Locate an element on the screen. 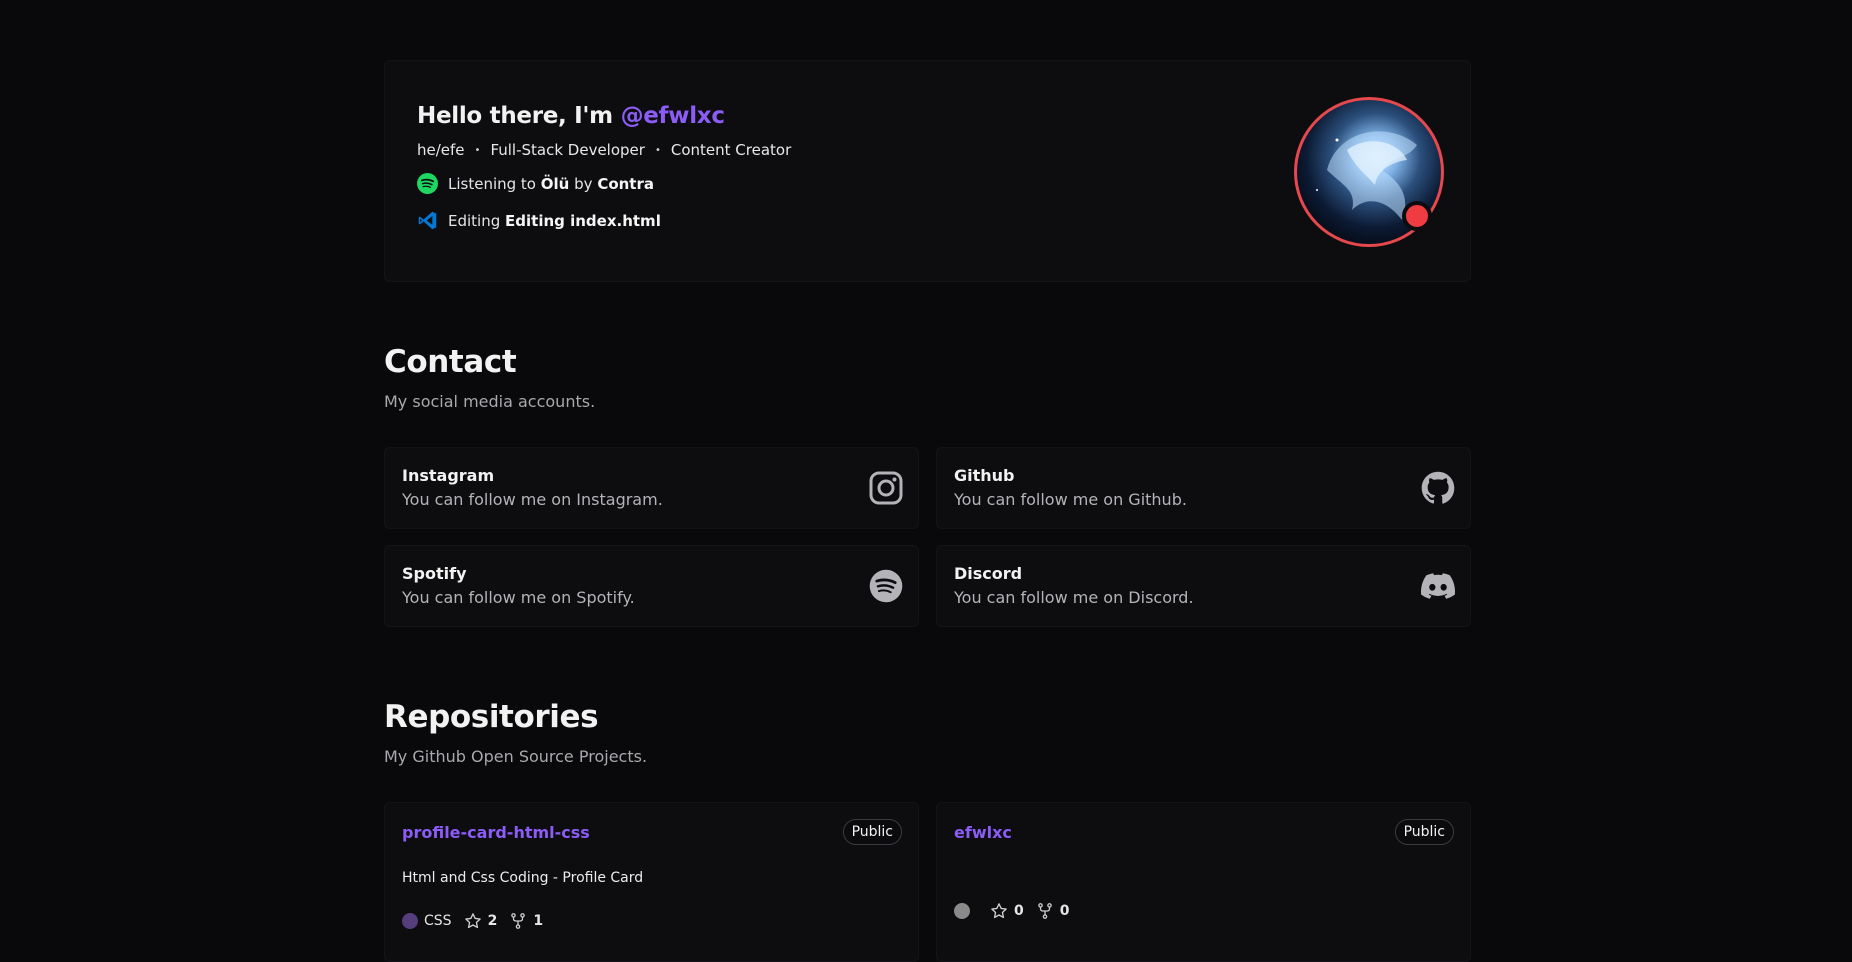 Image resolution: width=1852 pixels, height=962 pixels. card-description: You can follow me on Github. is located at coordinates (1070, 499).